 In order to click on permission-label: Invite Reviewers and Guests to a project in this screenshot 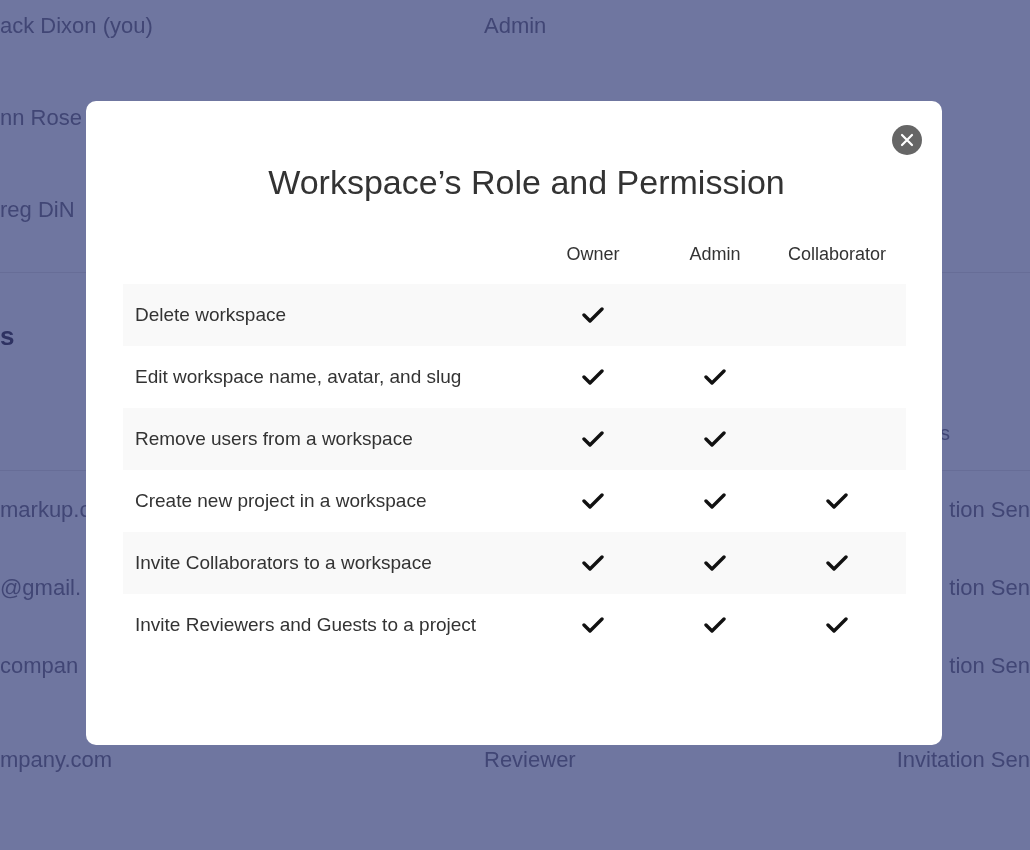, I will do `click(306, 625)`.